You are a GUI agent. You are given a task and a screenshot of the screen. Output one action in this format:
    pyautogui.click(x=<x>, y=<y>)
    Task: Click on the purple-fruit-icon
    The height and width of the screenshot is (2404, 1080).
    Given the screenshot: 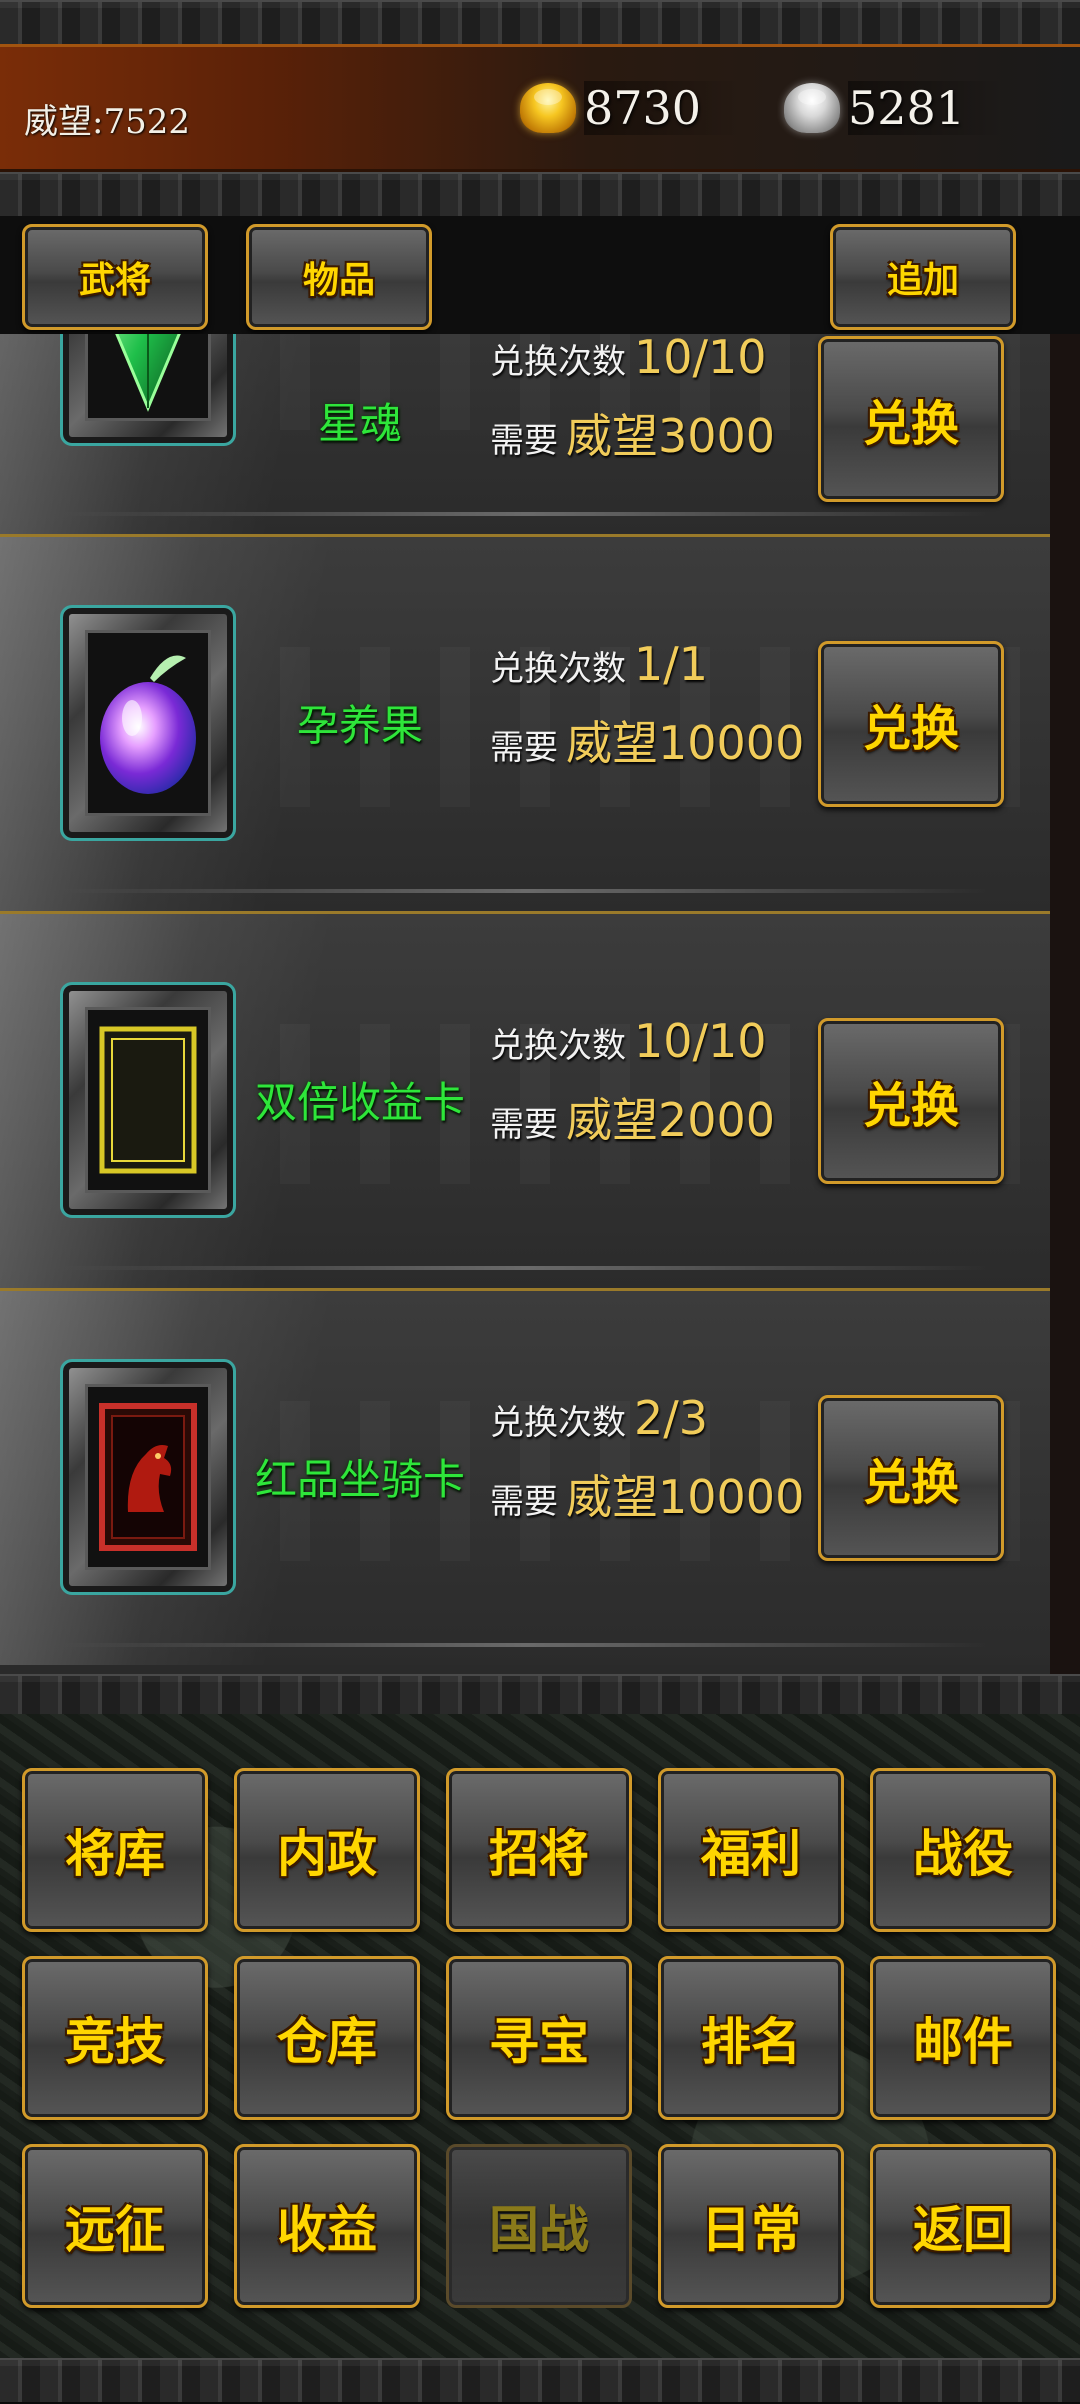 What is the action you would take?
    pyautogui.click(x=148, y=724)
    